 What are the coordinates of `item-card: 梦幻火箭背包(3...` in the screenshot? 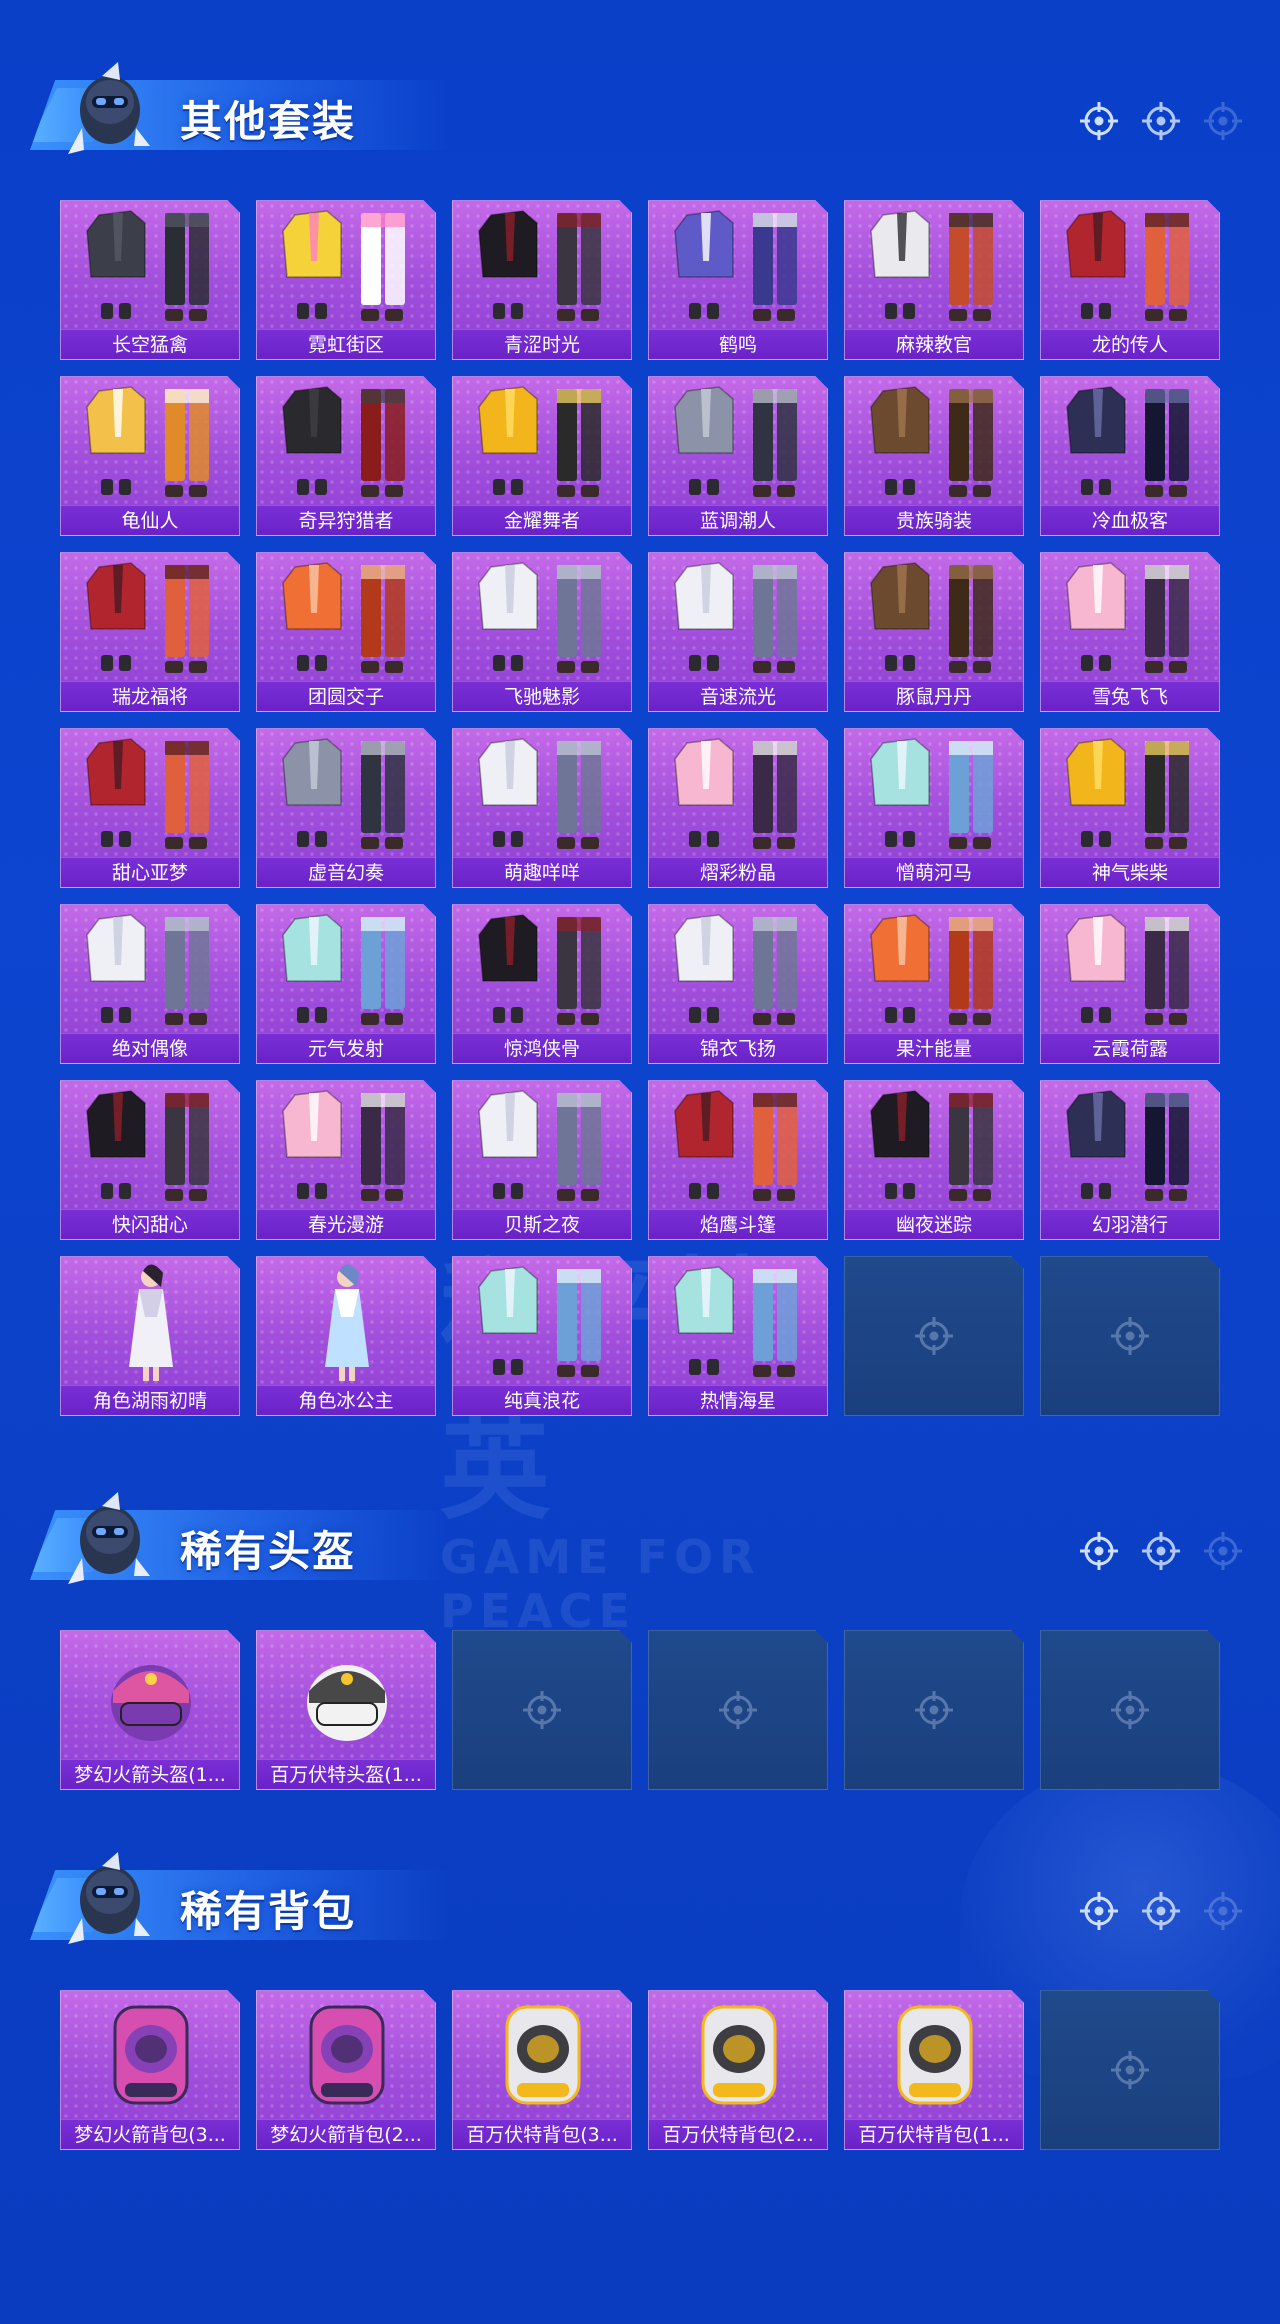 It's located at (150, 2070).